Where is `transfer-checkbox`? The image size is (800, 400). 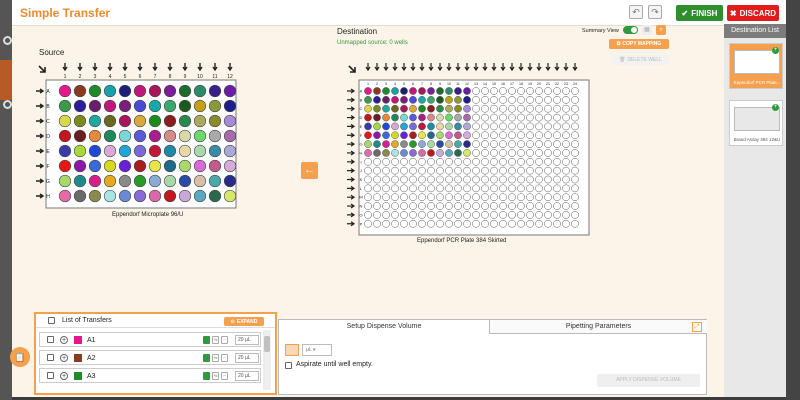
transfer-checkbox is located at coordinates (50, 339).